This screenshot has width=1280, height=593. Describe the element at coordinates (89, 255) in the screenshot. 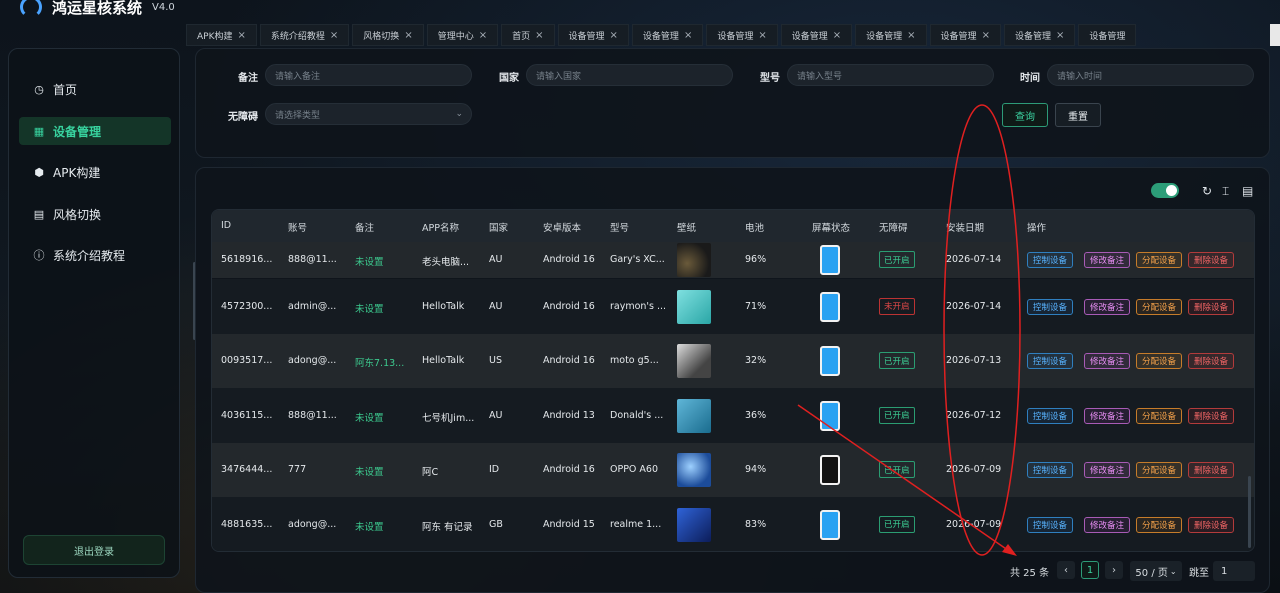

I see `sidebar-item-label: 系统介绍教程` at that location.